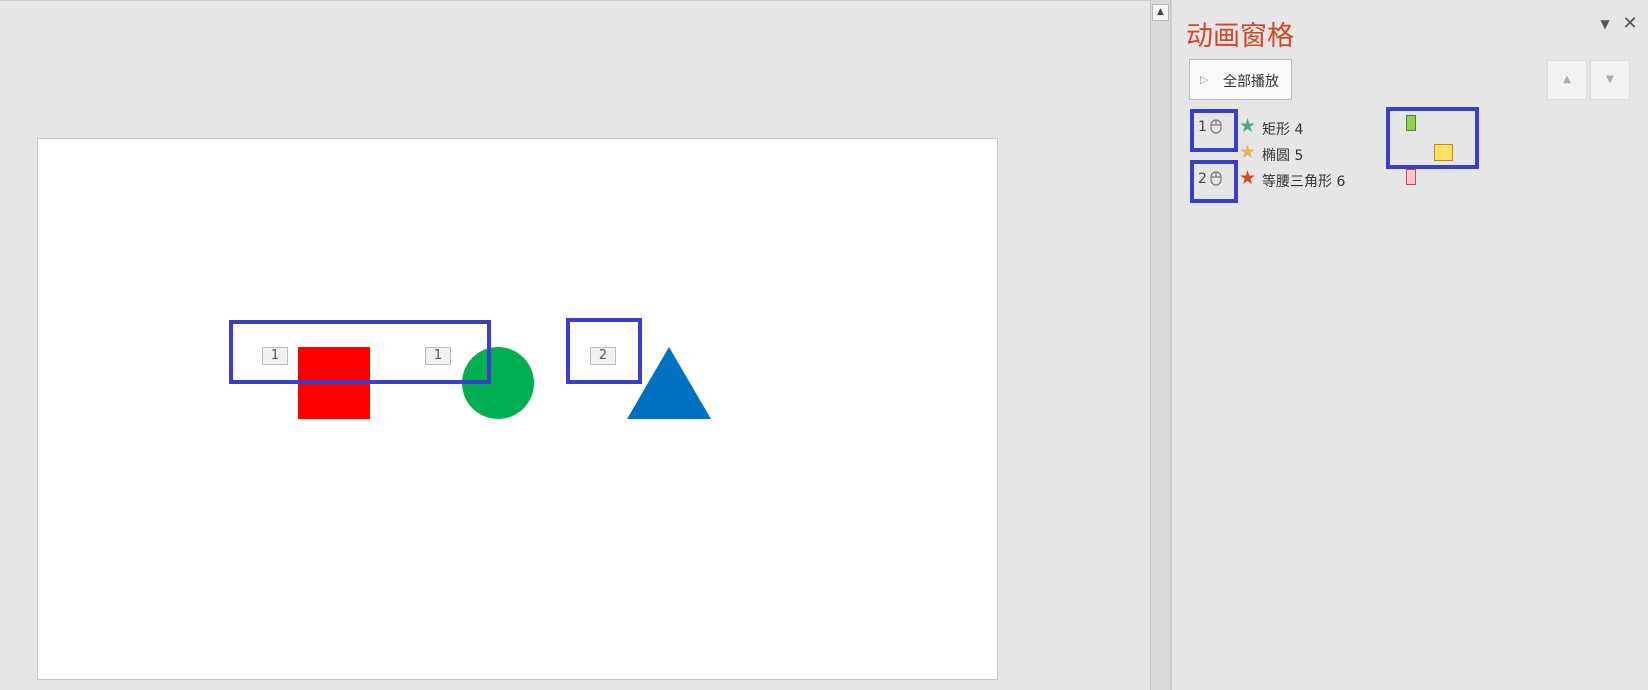 The width and height of the screenshot is (1648, 690). Describe the element at coordinates (1240, 36) in the screenshot. I see `pane-title: 动画窗格` at that location.